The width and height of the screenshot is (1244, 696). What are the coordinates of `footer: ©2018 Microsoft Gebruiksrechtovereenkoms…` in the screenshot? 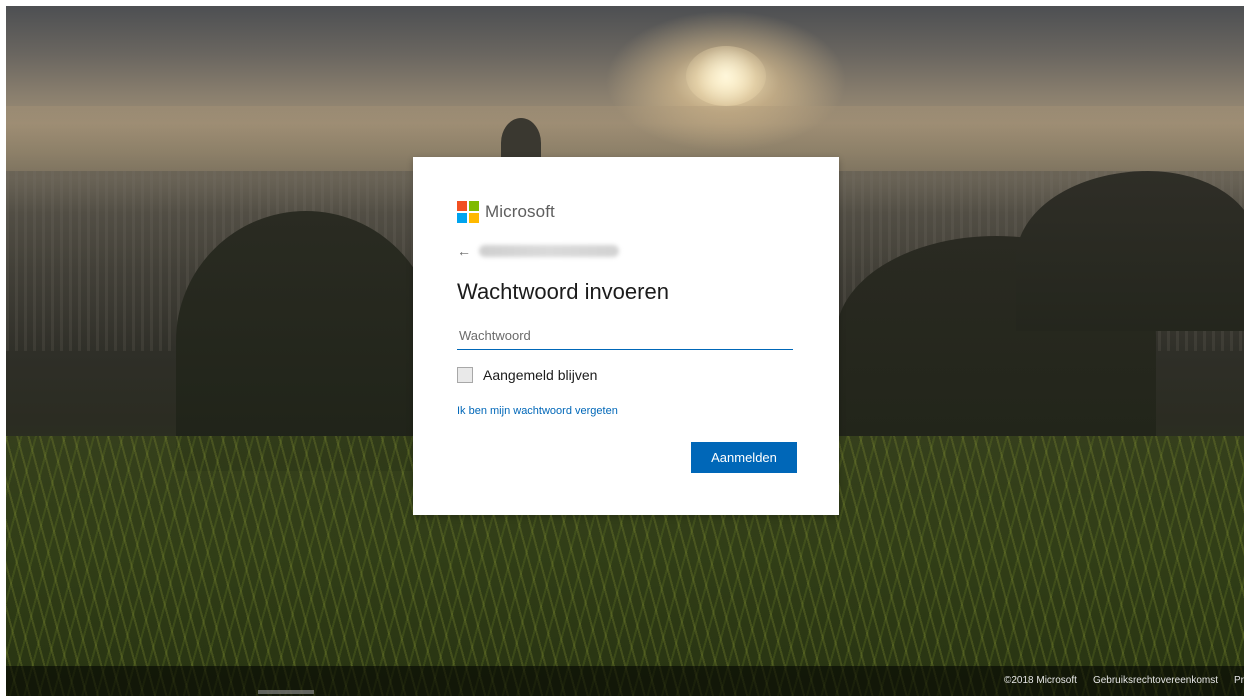 It's located at (625, 681).